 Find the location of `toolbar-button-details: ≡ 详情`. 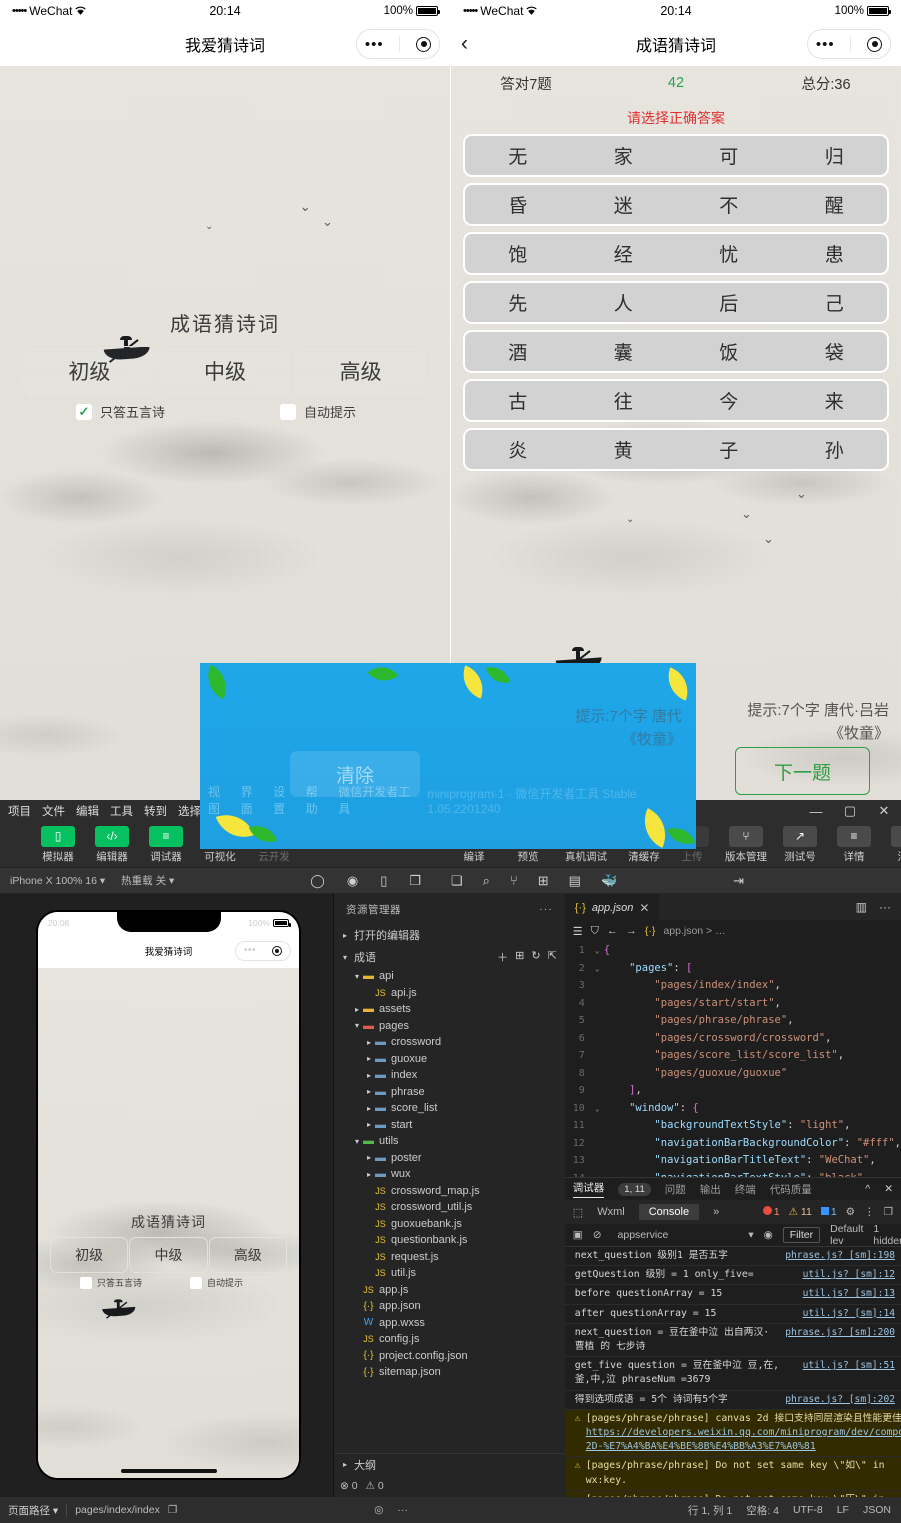

toolbar-button-details: ≡ 详情 is located at coordinates (854, 844).